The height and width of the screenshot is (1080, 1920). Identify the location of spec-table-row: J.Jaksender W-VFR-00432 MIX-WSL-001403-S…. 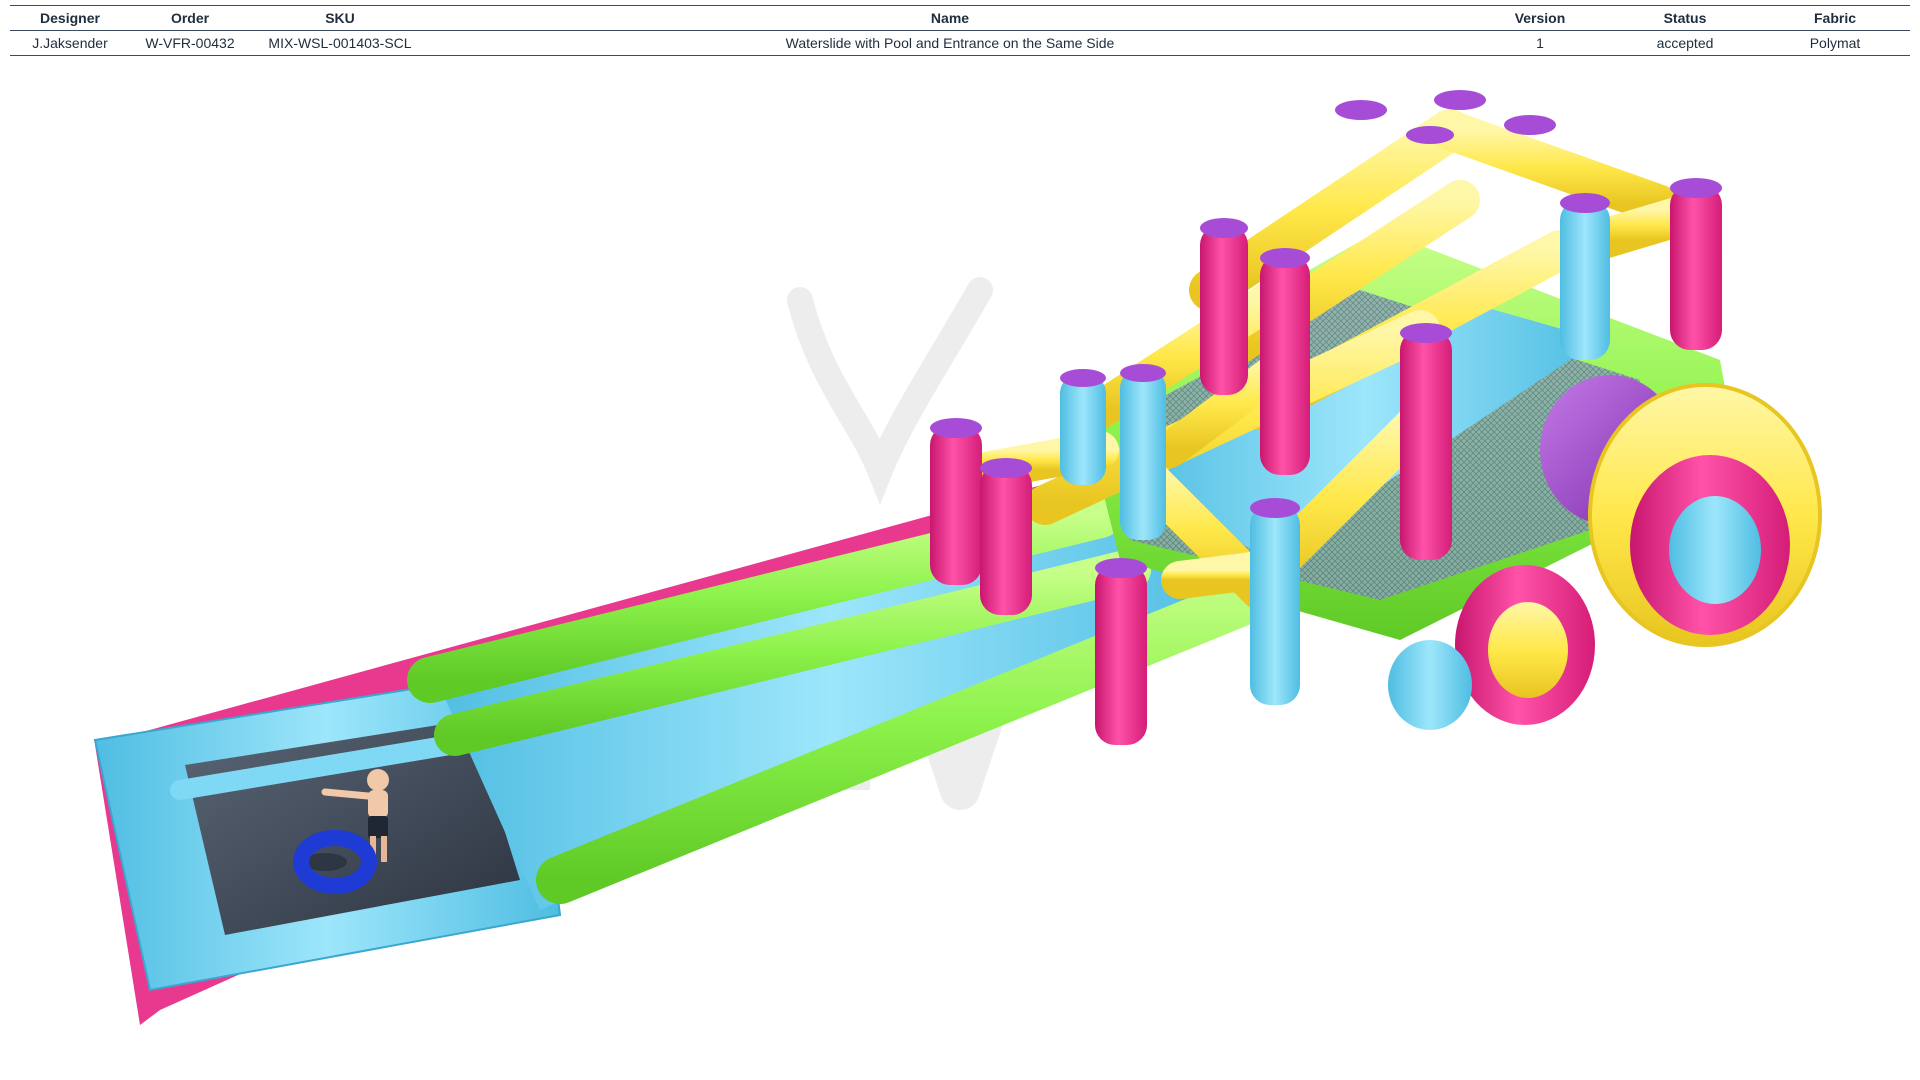
(960, 43).